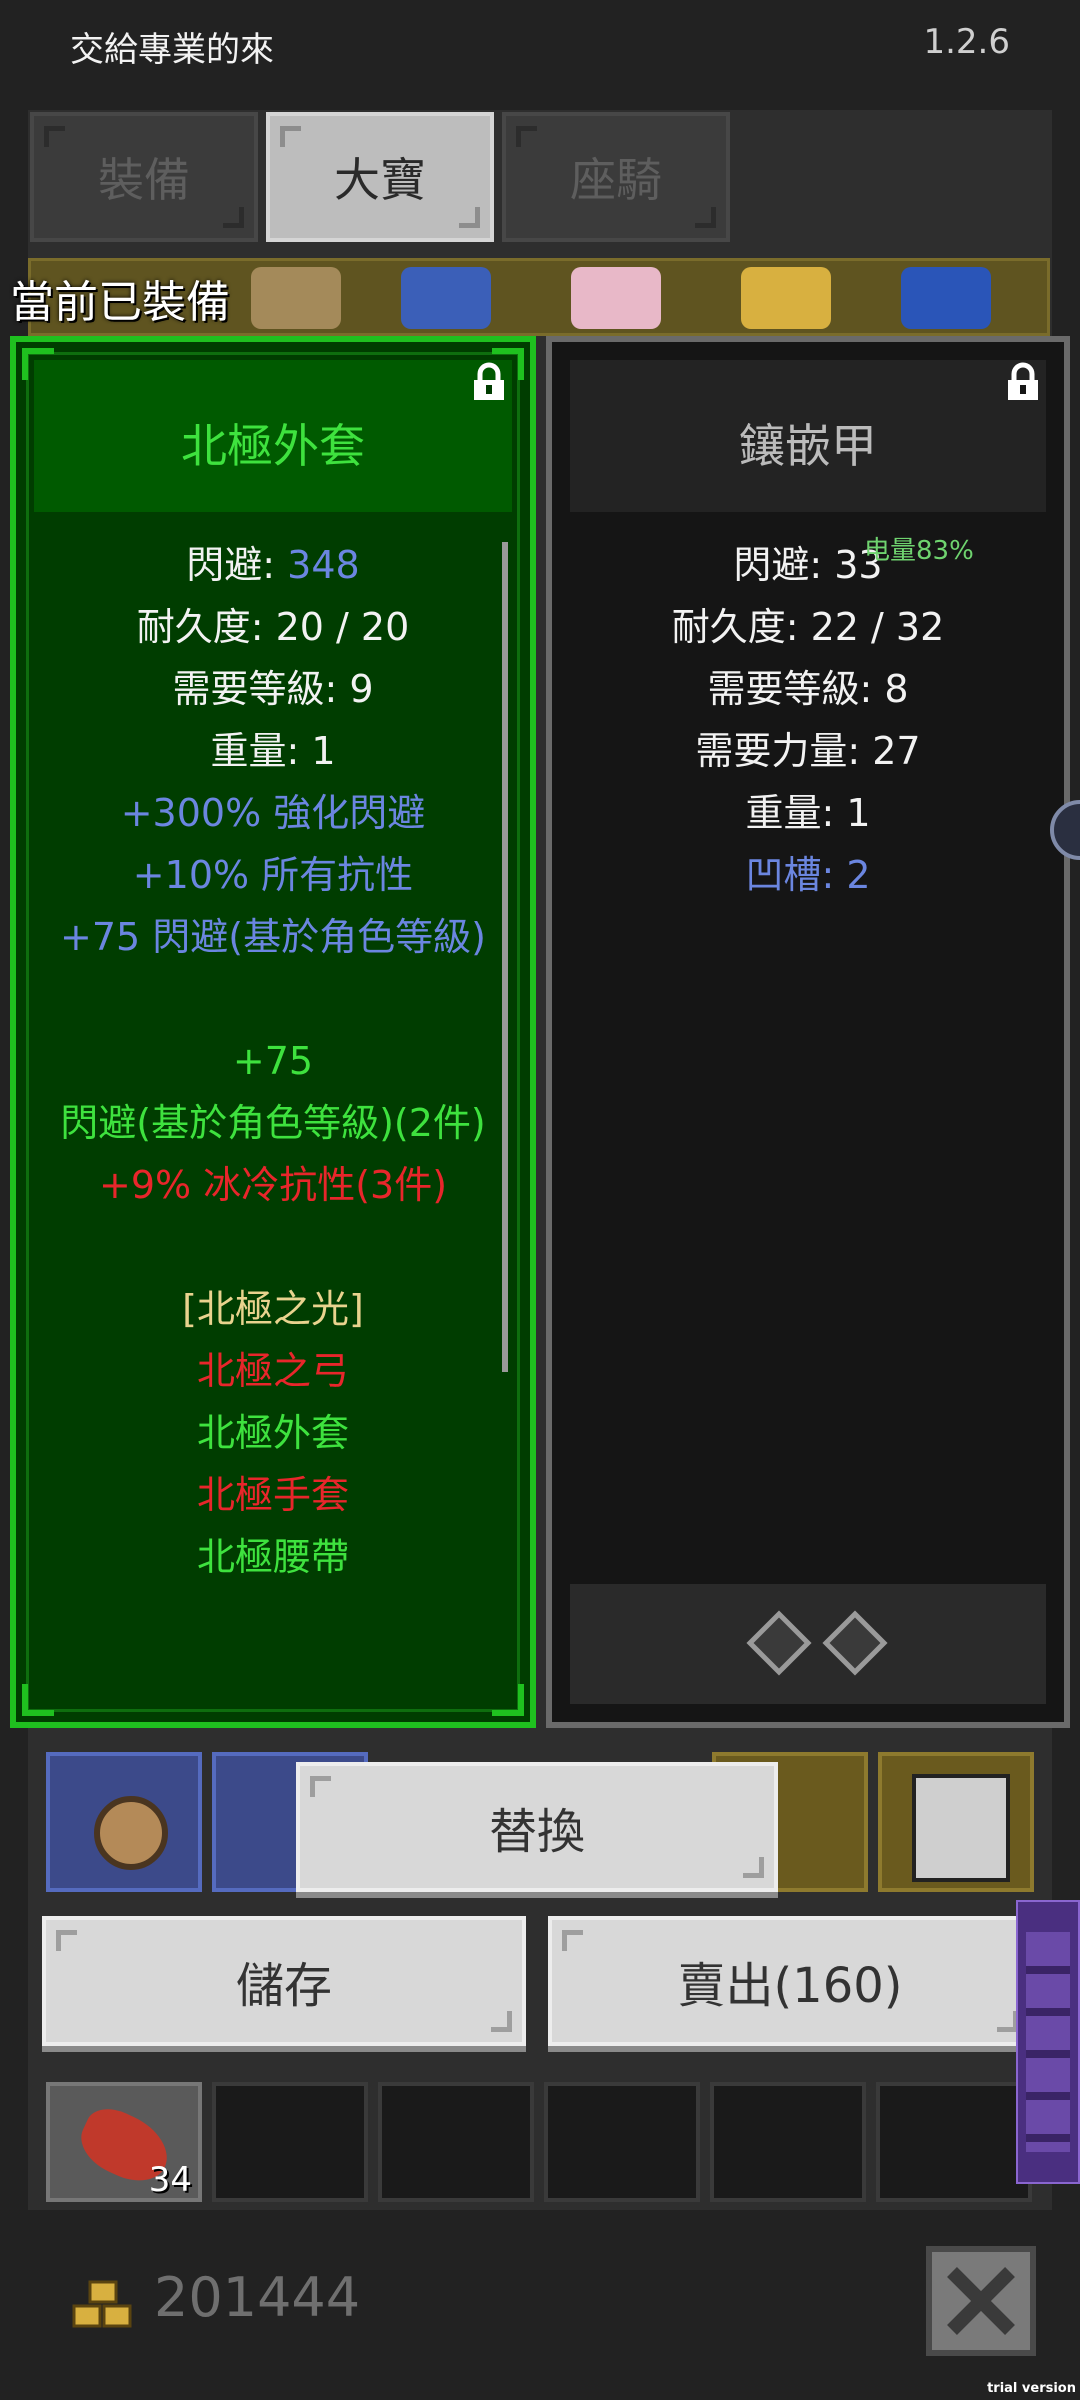 The height and width of the screenshot is (2400, 1080). What do you see at coordinates (323, 565) in the screenshot?
I see `stat-value: 348` at bounding box center [323, 565].